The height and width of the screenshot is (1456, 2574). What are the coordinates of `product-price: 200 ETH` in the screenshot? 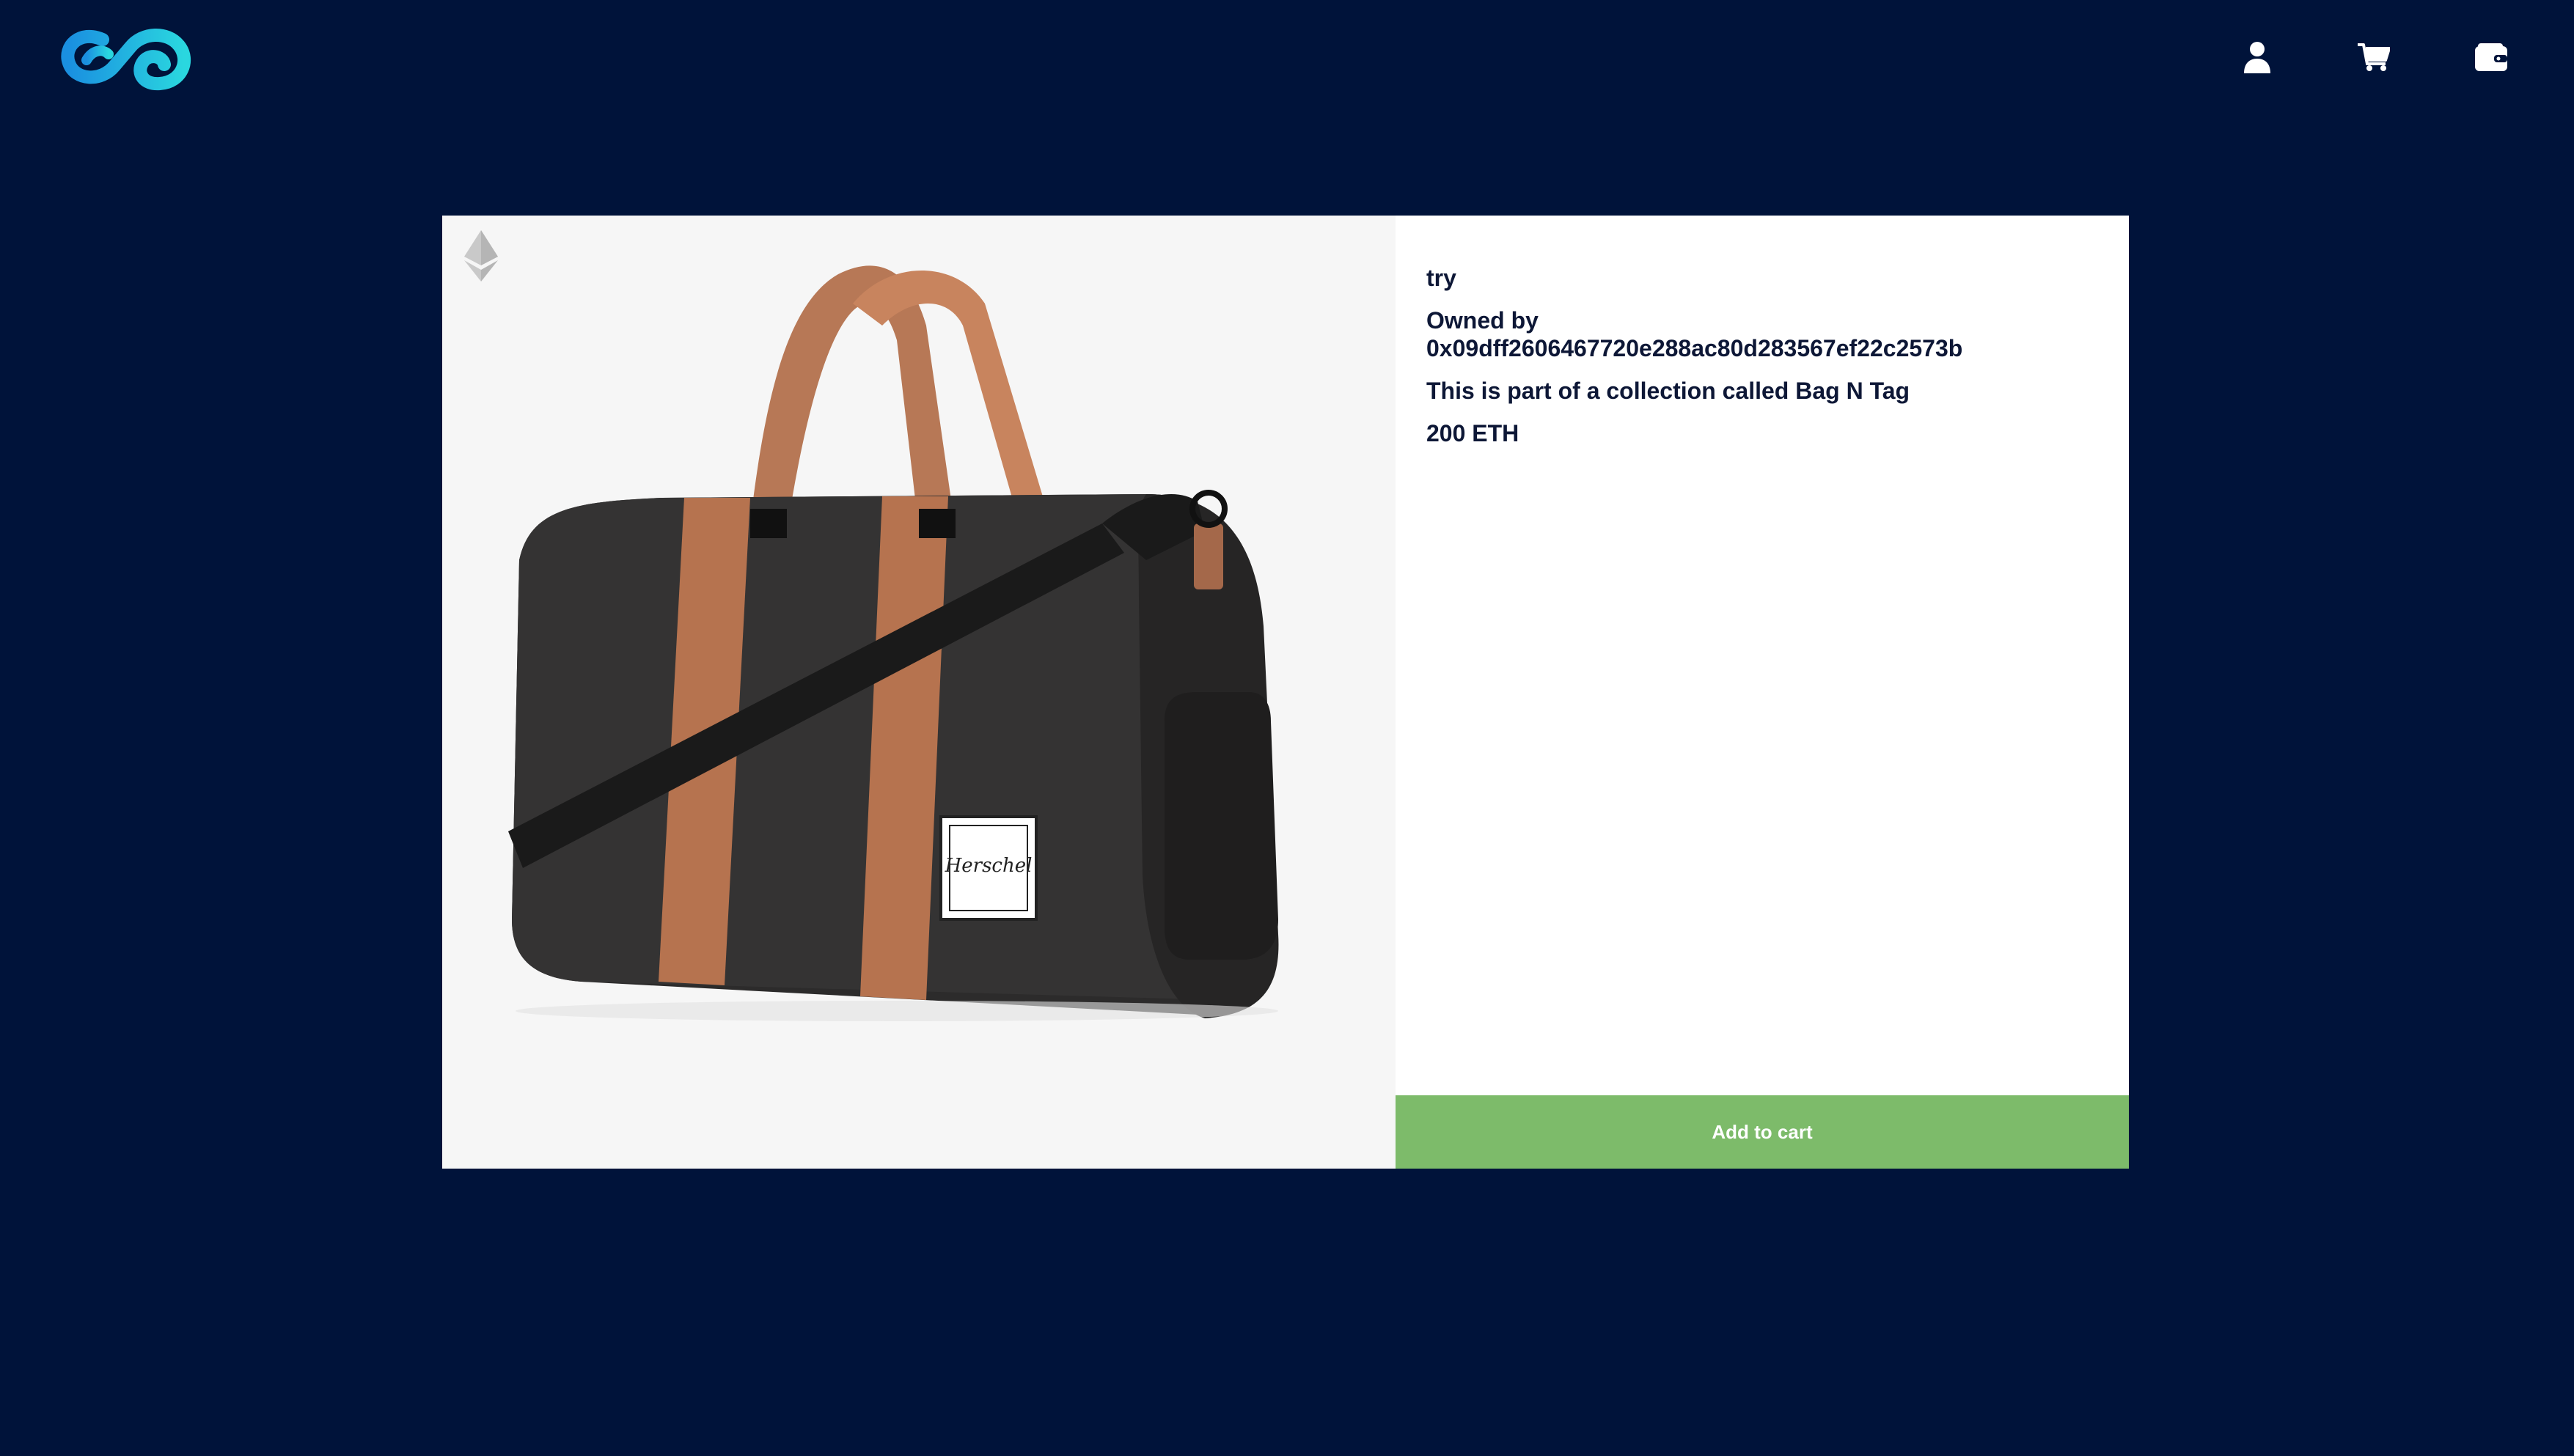 It's located at (1472, 433).